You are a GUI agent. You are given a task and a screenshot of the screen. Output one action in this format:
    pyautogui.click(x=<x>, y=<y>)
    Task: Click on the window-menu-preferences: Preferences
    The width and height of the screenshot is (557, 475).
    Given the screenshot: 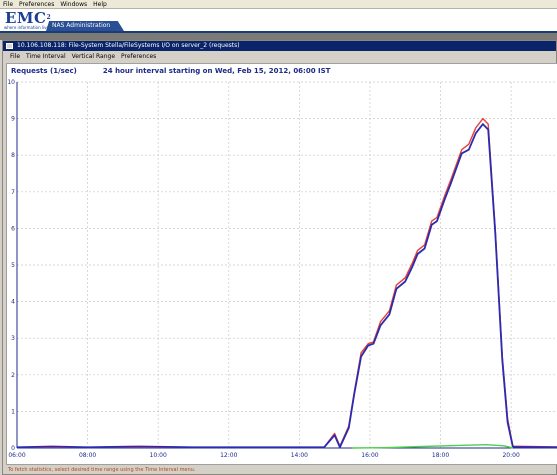 What is the action you would take?
    pyautogui.click(x=138, y=57)
    